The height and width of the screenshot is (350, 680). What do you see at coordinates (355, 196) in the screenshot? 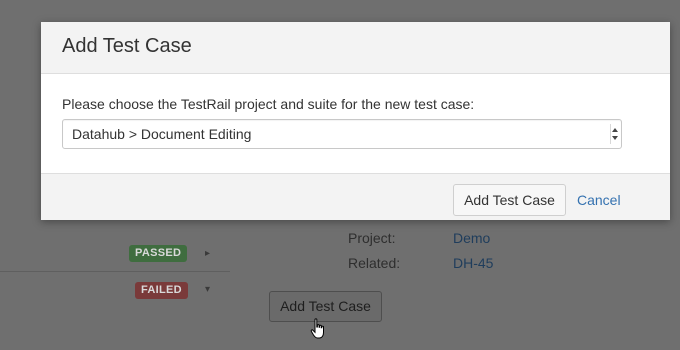
I see `dialog-footer: Add Test Case Cancel` at bounding box center [355, 196].